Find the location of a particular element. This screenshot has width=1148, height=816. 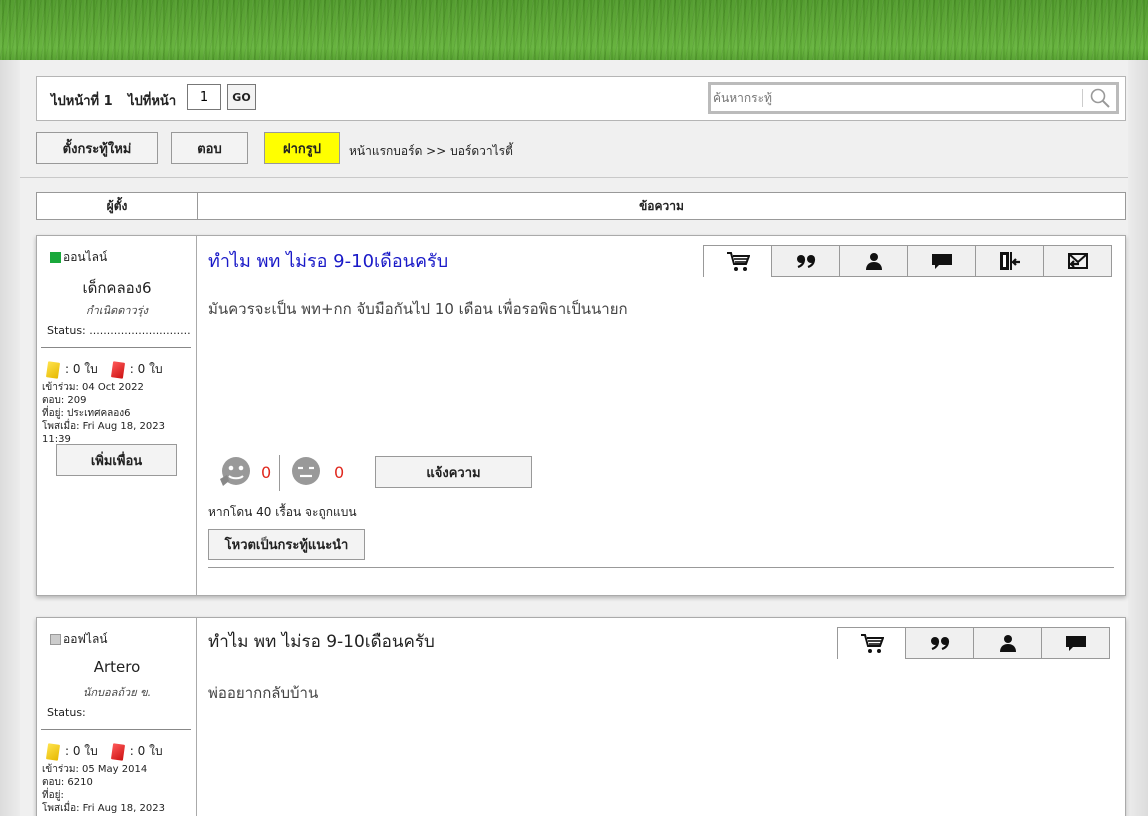

page-side-right is located at coordinates (1138, 438).